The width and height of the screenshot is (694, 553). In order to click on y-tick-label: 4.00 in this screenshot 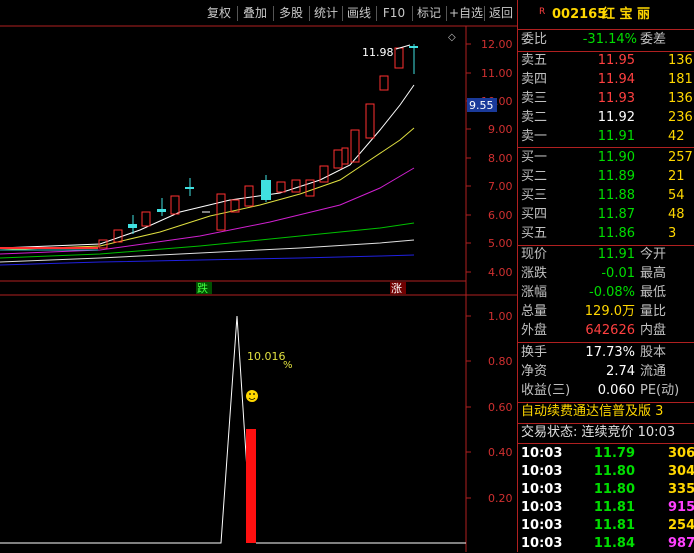, I will do `click(500, 272)`.